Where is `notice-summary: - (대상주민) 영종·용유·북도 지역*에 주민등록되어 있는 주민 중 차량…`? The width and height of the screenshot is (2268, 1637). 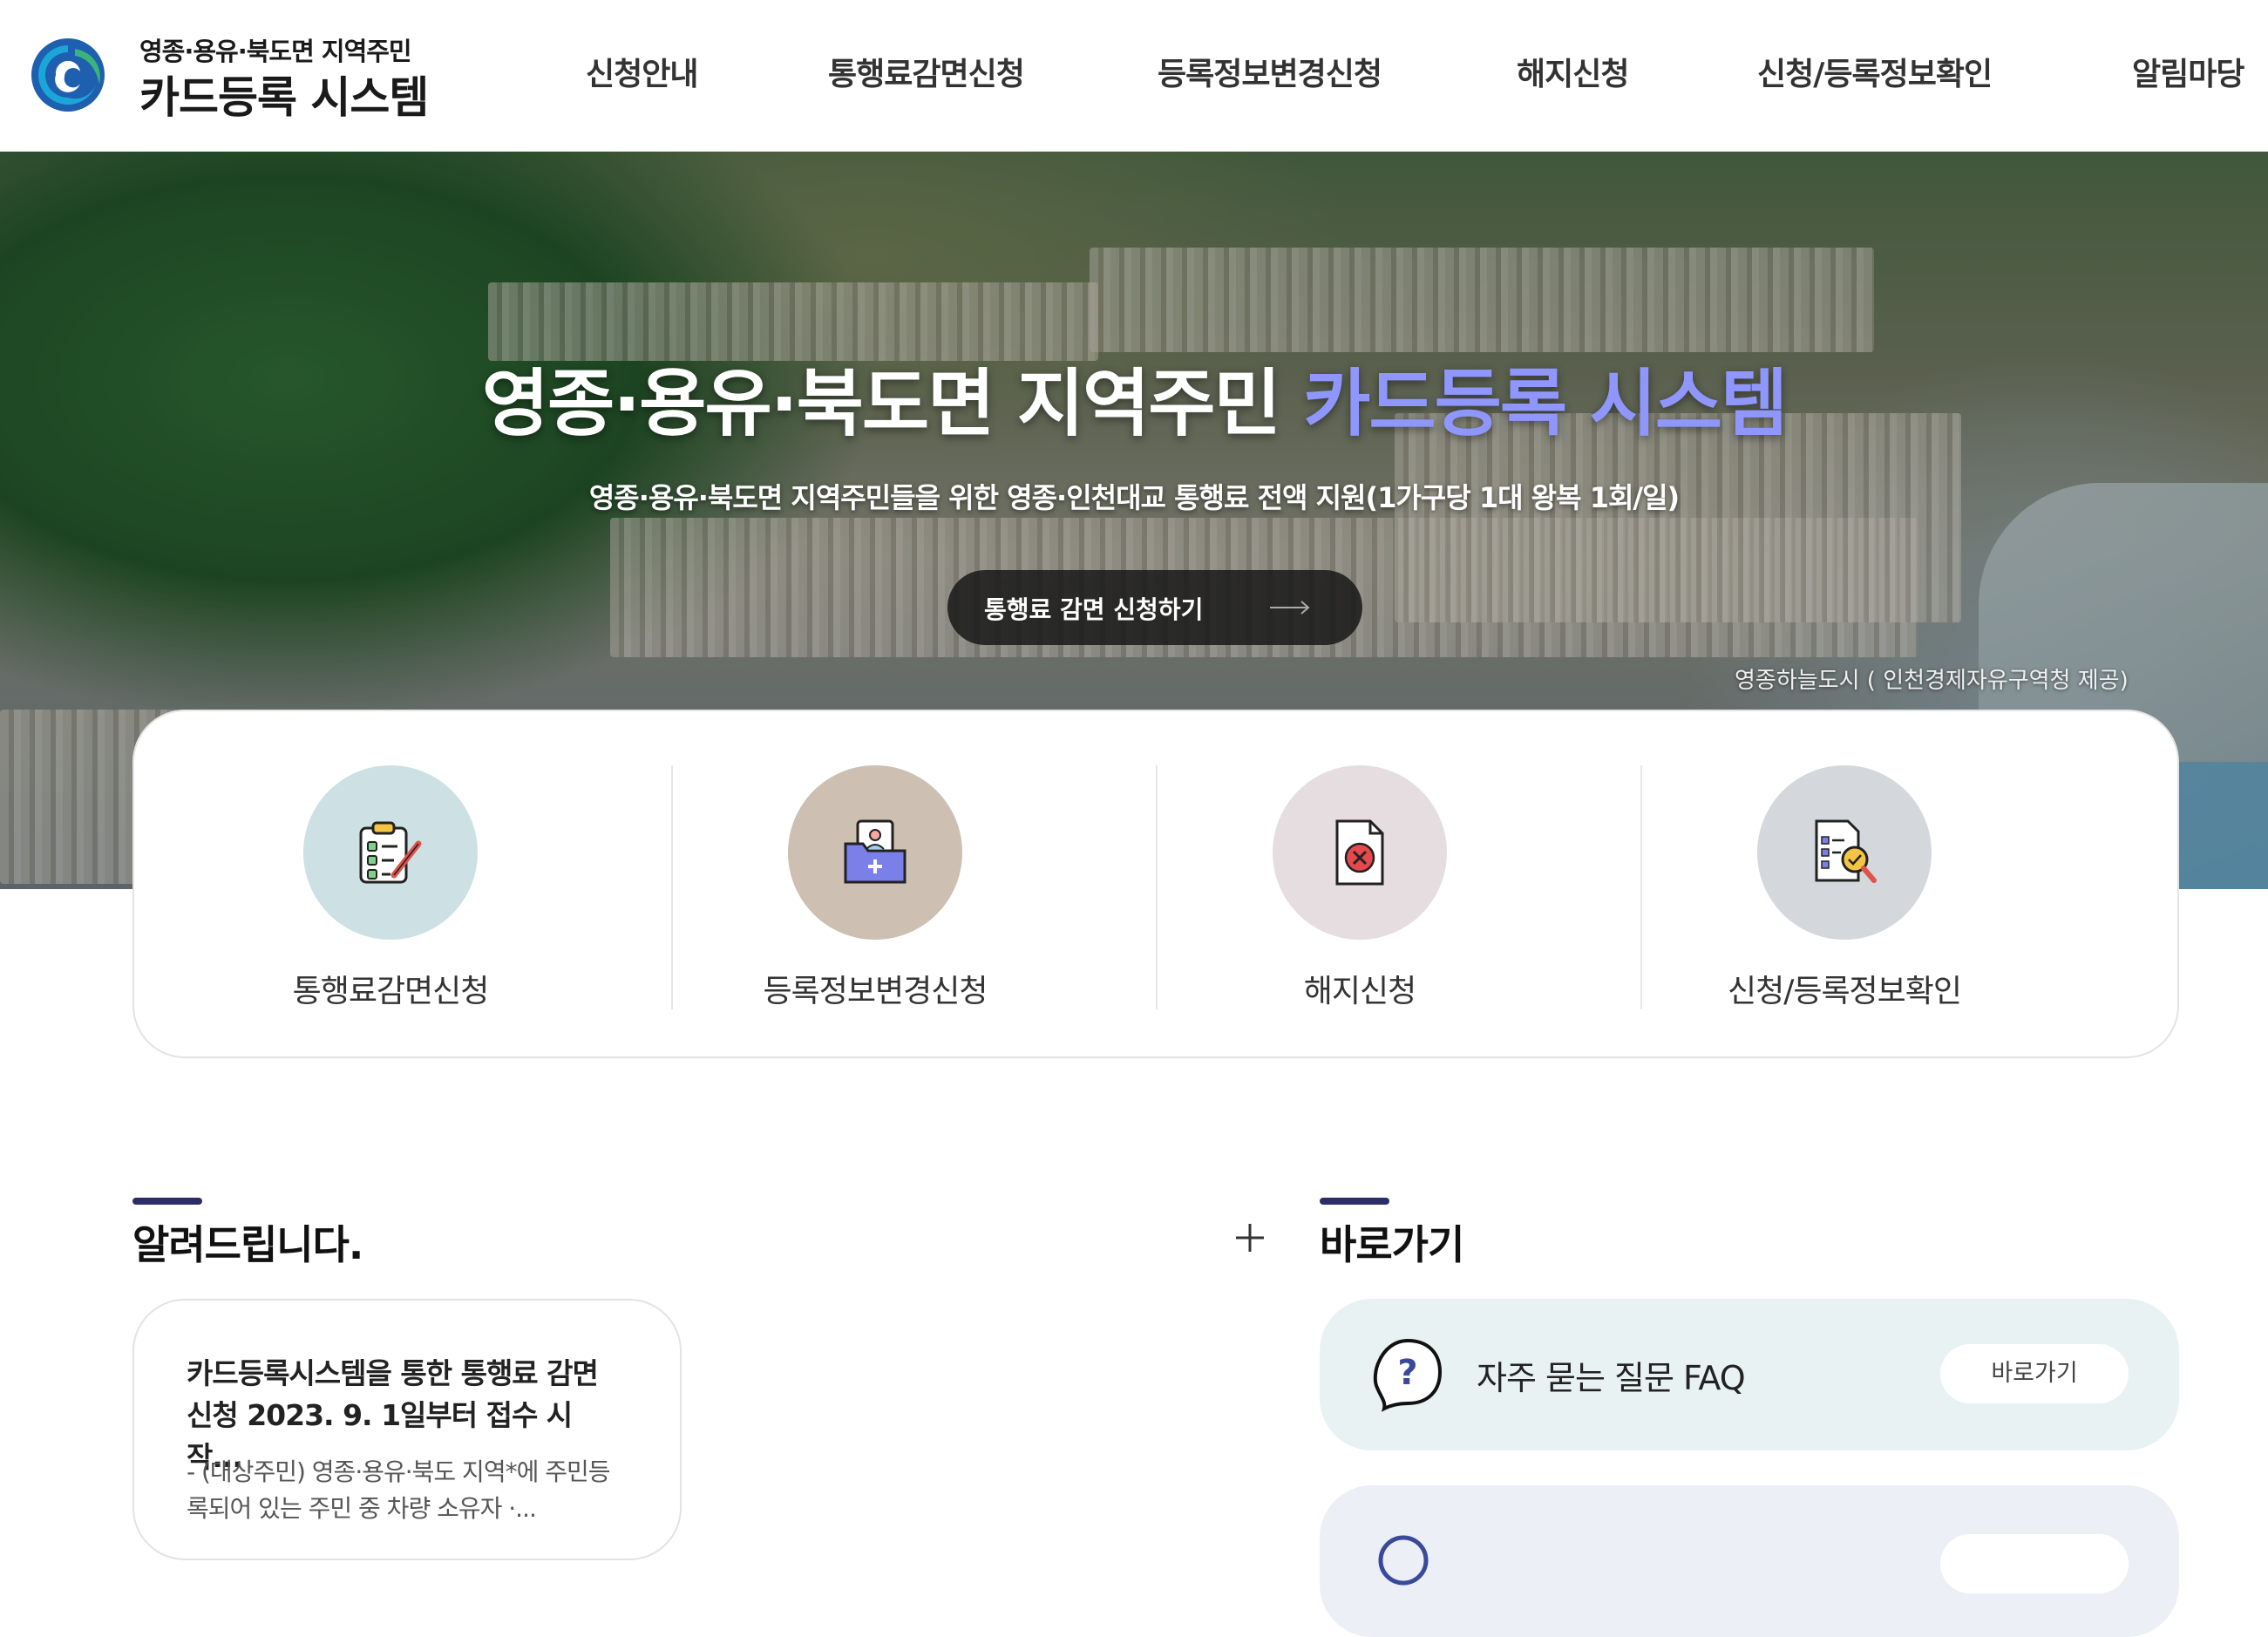 notice-summary: - (대상주민) 영종·용유·북도 지역*에 주민등록되어 있는 주민 중 차량… is located at coordinates (399, 1490).